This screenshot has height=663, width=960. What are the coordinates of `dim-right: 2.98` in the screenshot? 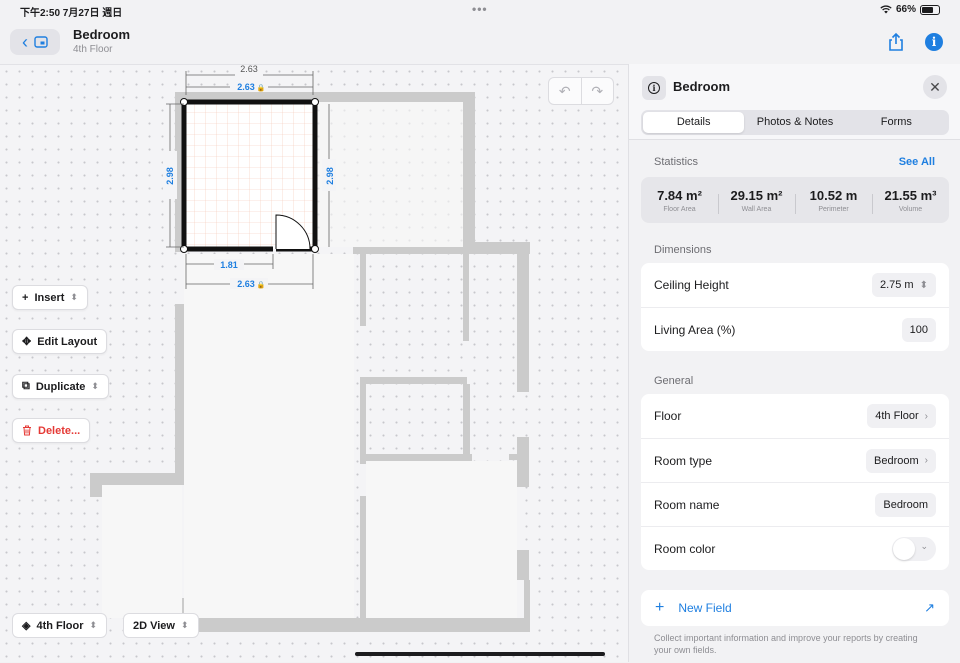 It's located at (330, 176).